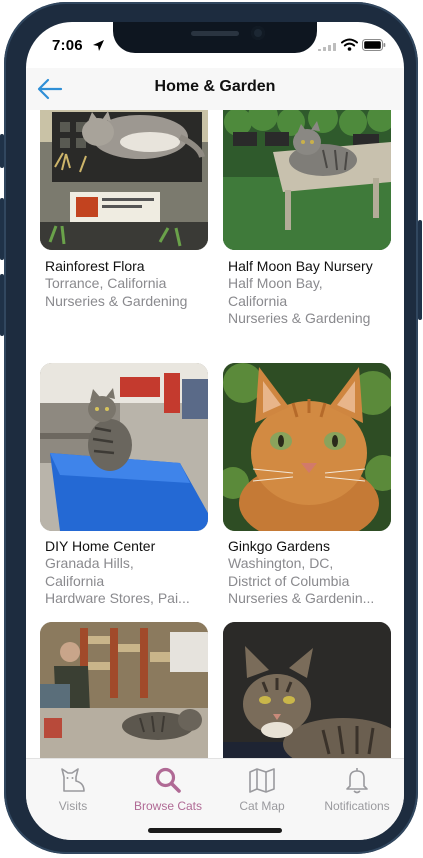  I want to click on earpiece, so click(215, 33).